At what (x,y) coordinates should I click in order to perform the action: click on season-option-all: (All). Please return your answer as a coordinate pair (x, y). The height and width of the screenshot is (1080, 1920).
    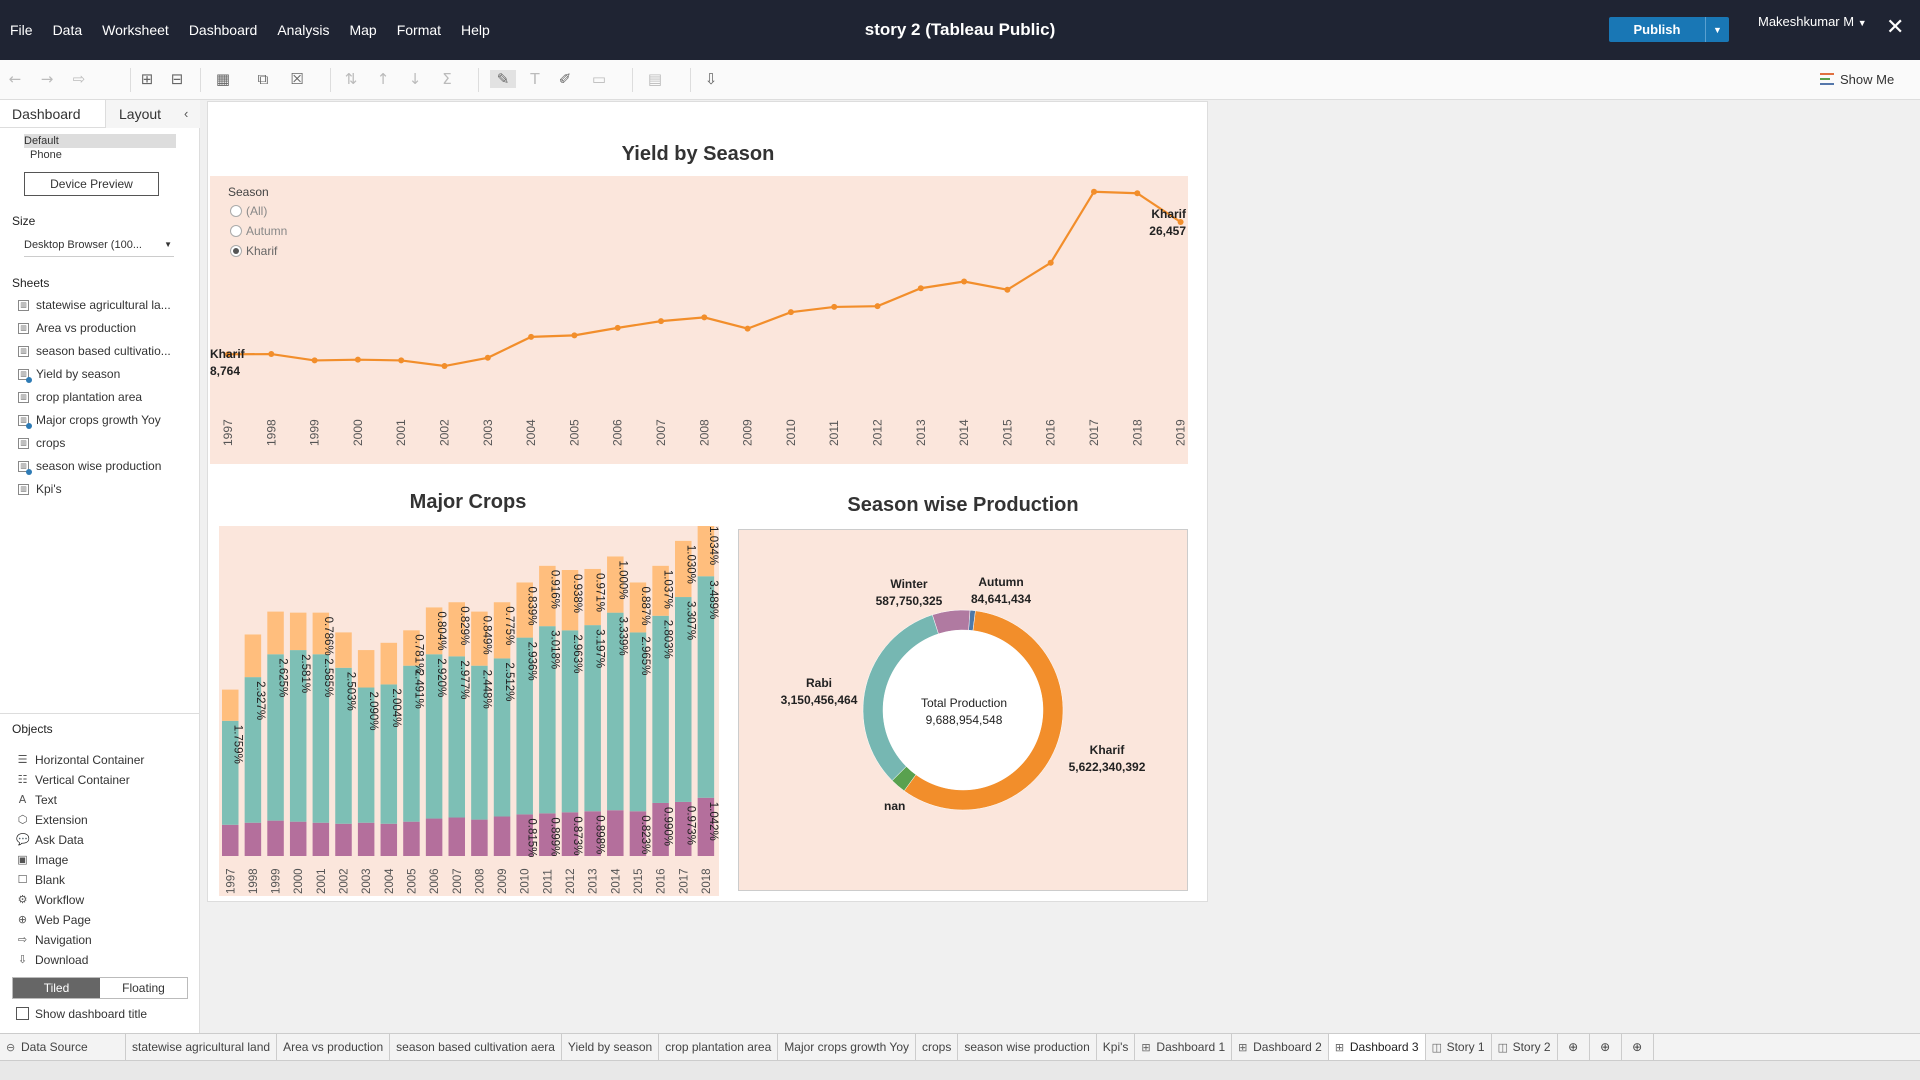
    Looking at the image, I should click on (257, 211).